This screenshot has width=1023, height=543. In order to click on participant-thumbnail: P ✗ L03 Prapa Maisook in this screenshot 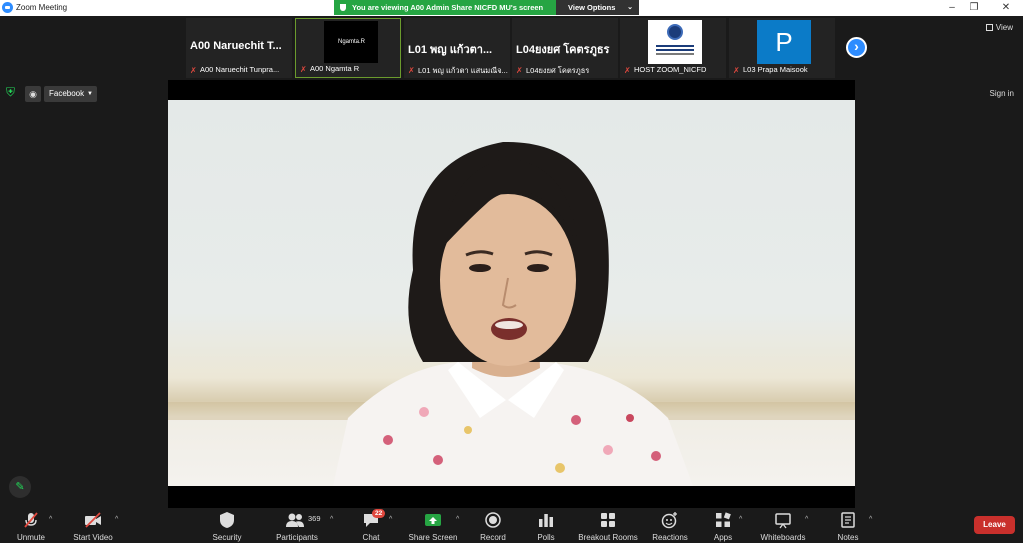, I will do `click(782, 48)`.